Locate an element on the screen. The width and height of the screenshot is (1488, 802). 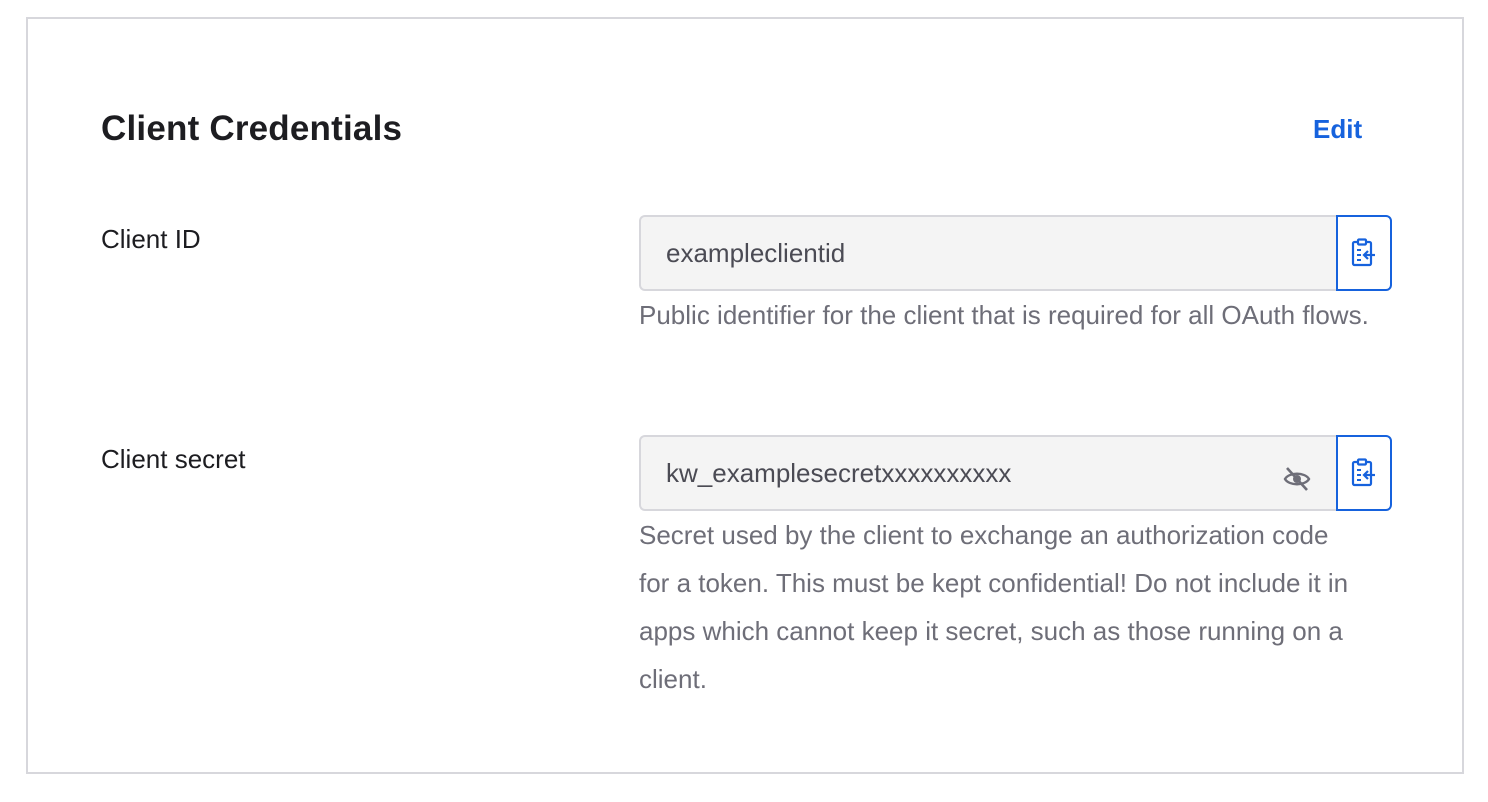
copy-client-secret-button is located at coordinates (1364, 473).